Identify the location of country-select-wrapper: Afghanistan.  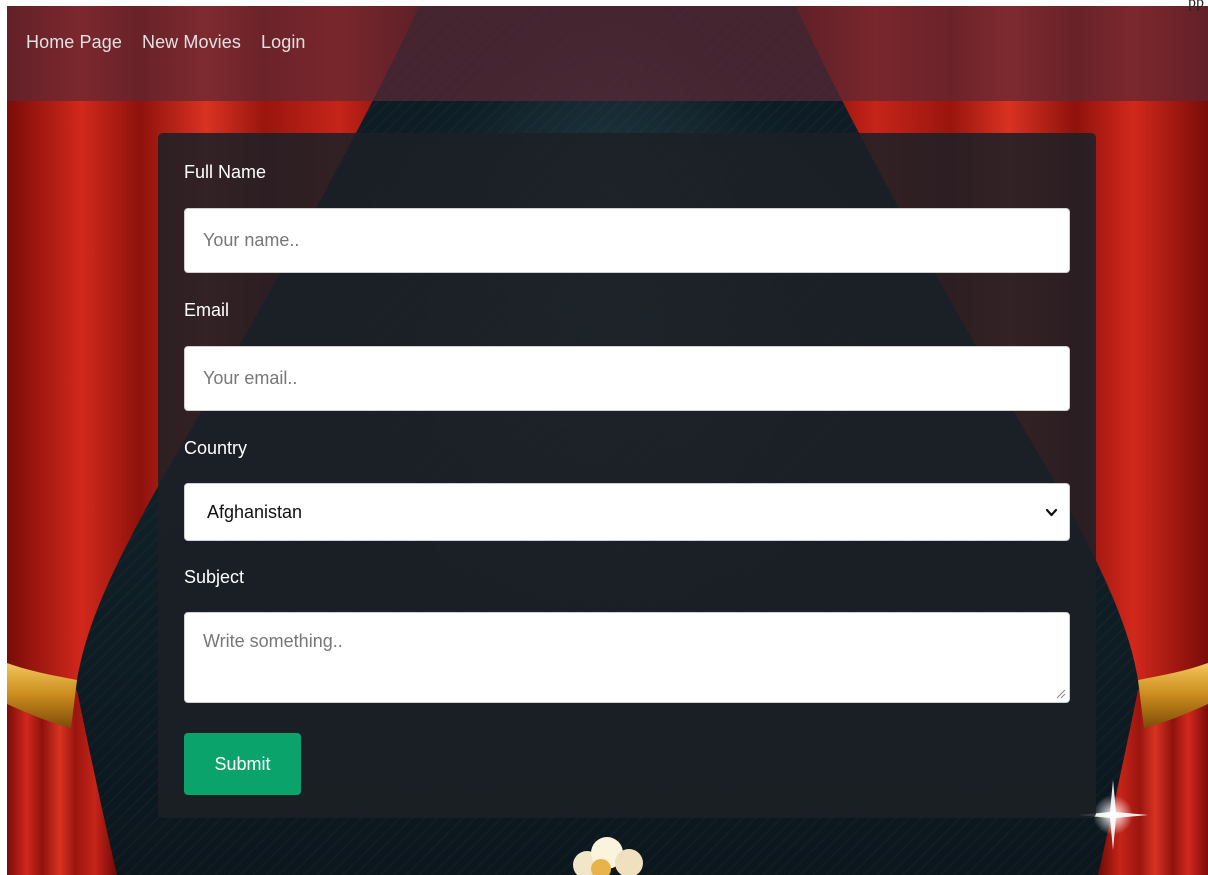
(627, 512).